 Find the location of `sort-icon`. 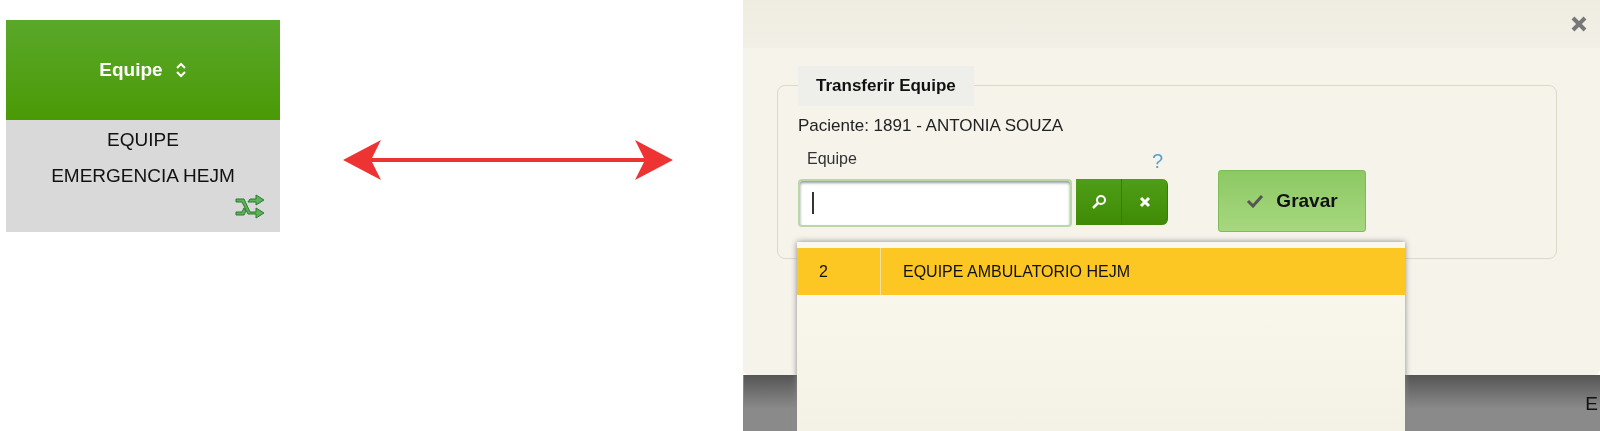

sort-icon is located at coordinates (180, 70).